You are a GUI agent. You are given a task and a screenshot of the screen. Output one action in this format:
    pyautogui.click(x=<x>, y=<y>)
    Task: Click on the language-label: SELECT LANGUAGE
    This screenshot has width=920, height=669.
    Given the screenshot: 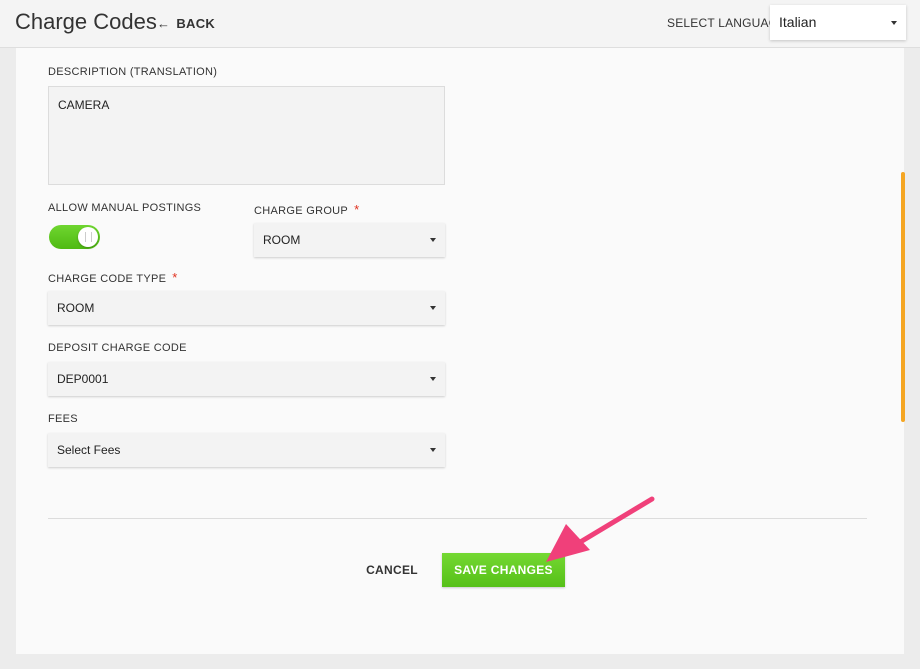 What is the action you would take?
    pyautogui.click(x=727, y=23)
    